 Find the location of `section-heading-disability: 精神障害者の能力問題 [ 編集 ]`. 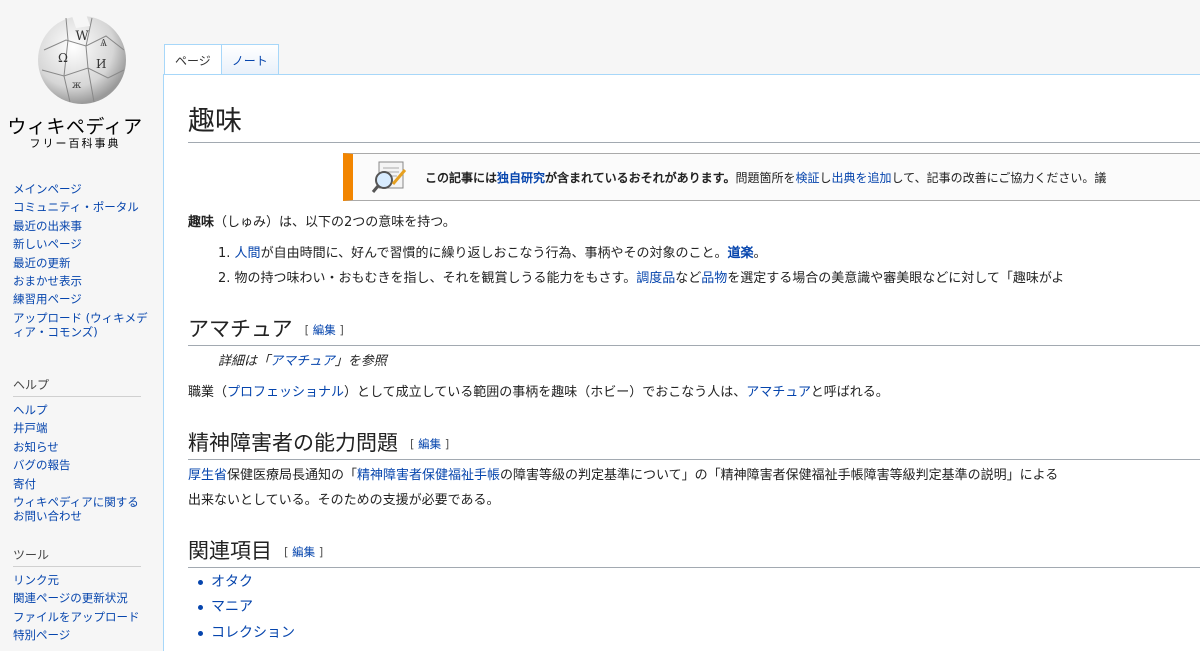

section-heading-disability: 精神障害者の能力問題 [ 編集 ] is located at coordinates (694, 443).